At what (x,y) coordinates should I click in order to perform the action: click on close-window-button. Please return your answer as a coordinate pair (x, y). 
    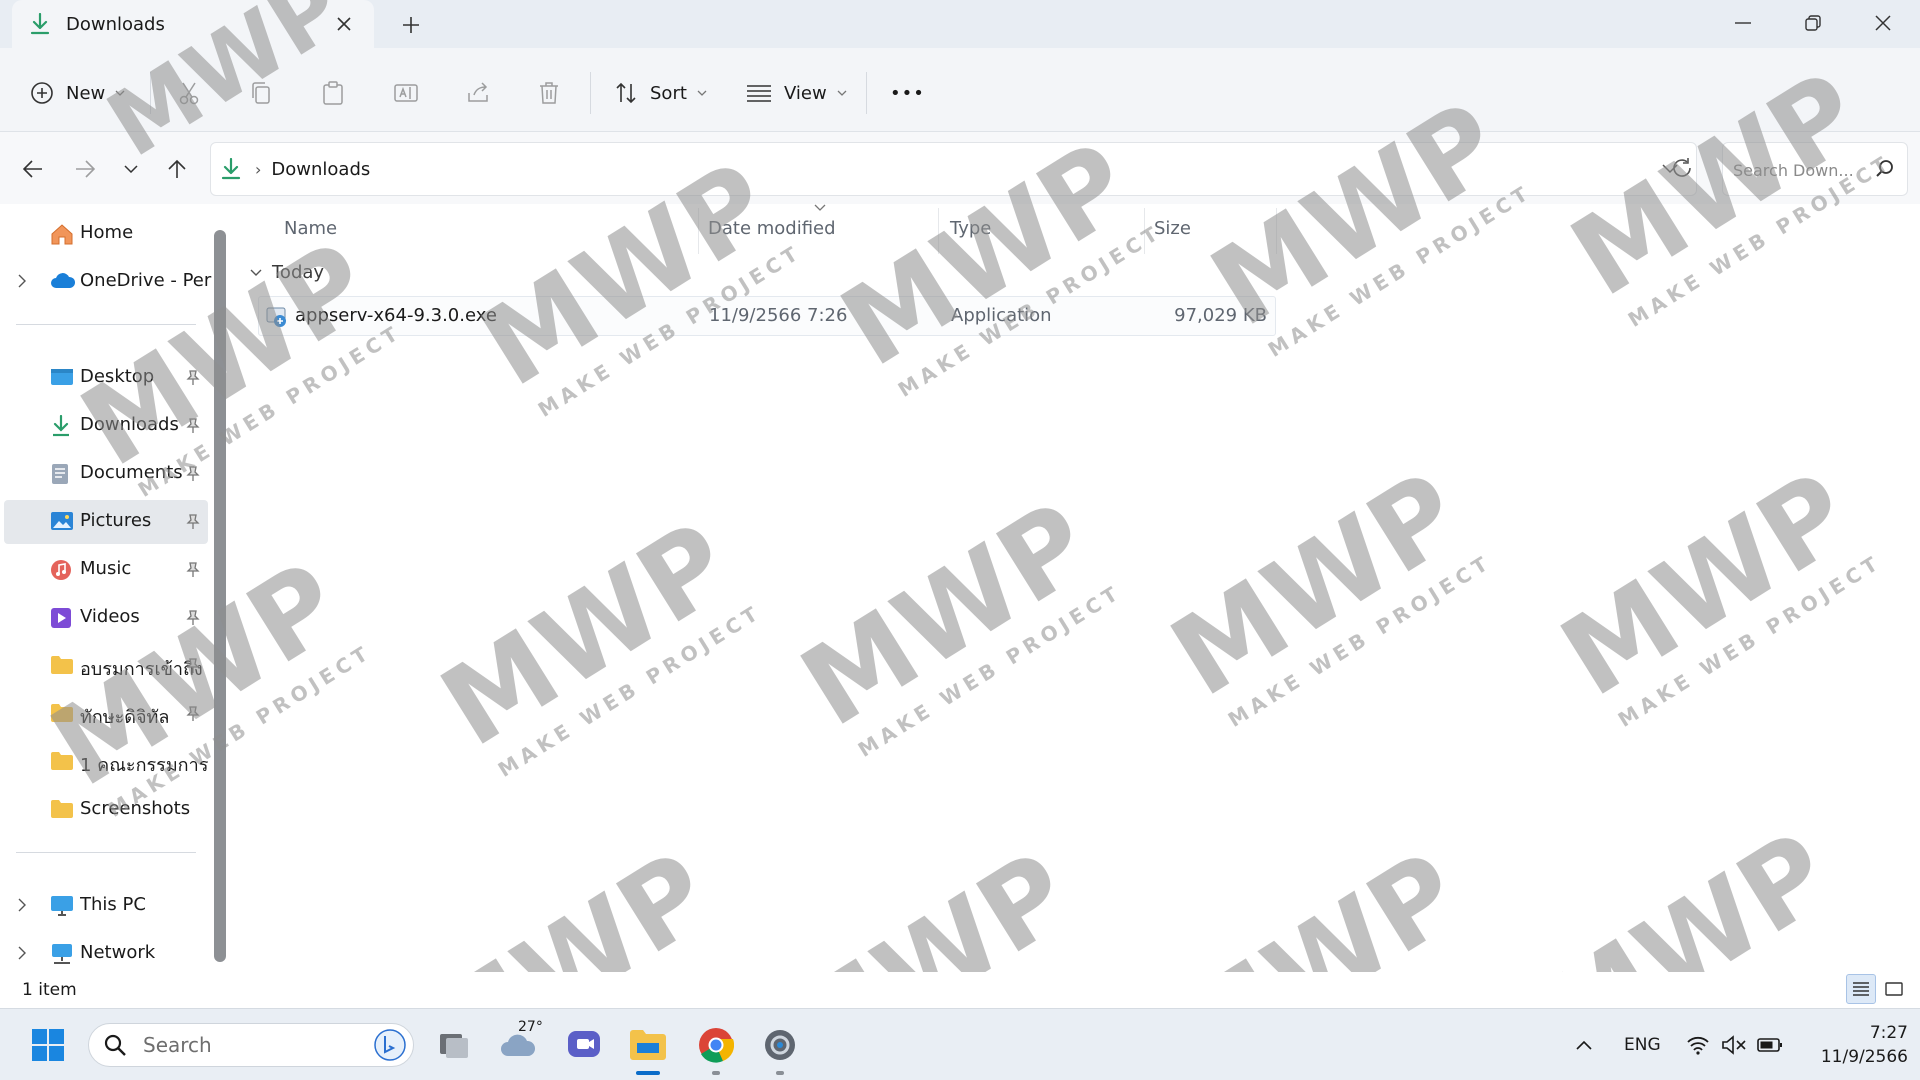
    Looking at the image, I should click on (1883, 23).